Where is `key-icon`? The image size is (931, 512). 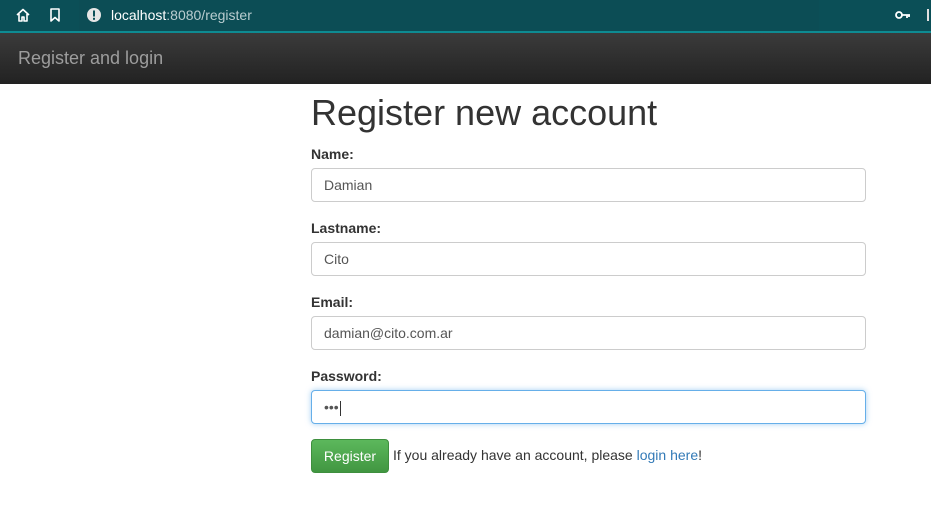
key-icon is located at coordinates (903, 17).